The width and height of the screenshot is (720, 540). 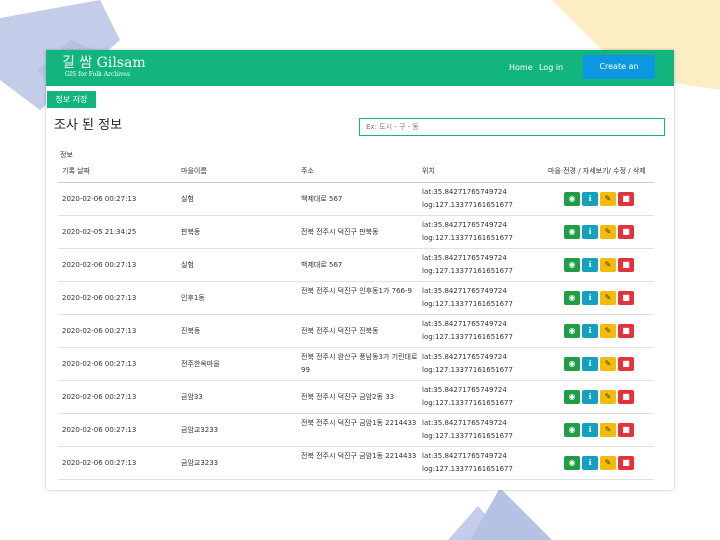 I want to click on save-info-button: 정보 저장, so click(x=71, y=99).